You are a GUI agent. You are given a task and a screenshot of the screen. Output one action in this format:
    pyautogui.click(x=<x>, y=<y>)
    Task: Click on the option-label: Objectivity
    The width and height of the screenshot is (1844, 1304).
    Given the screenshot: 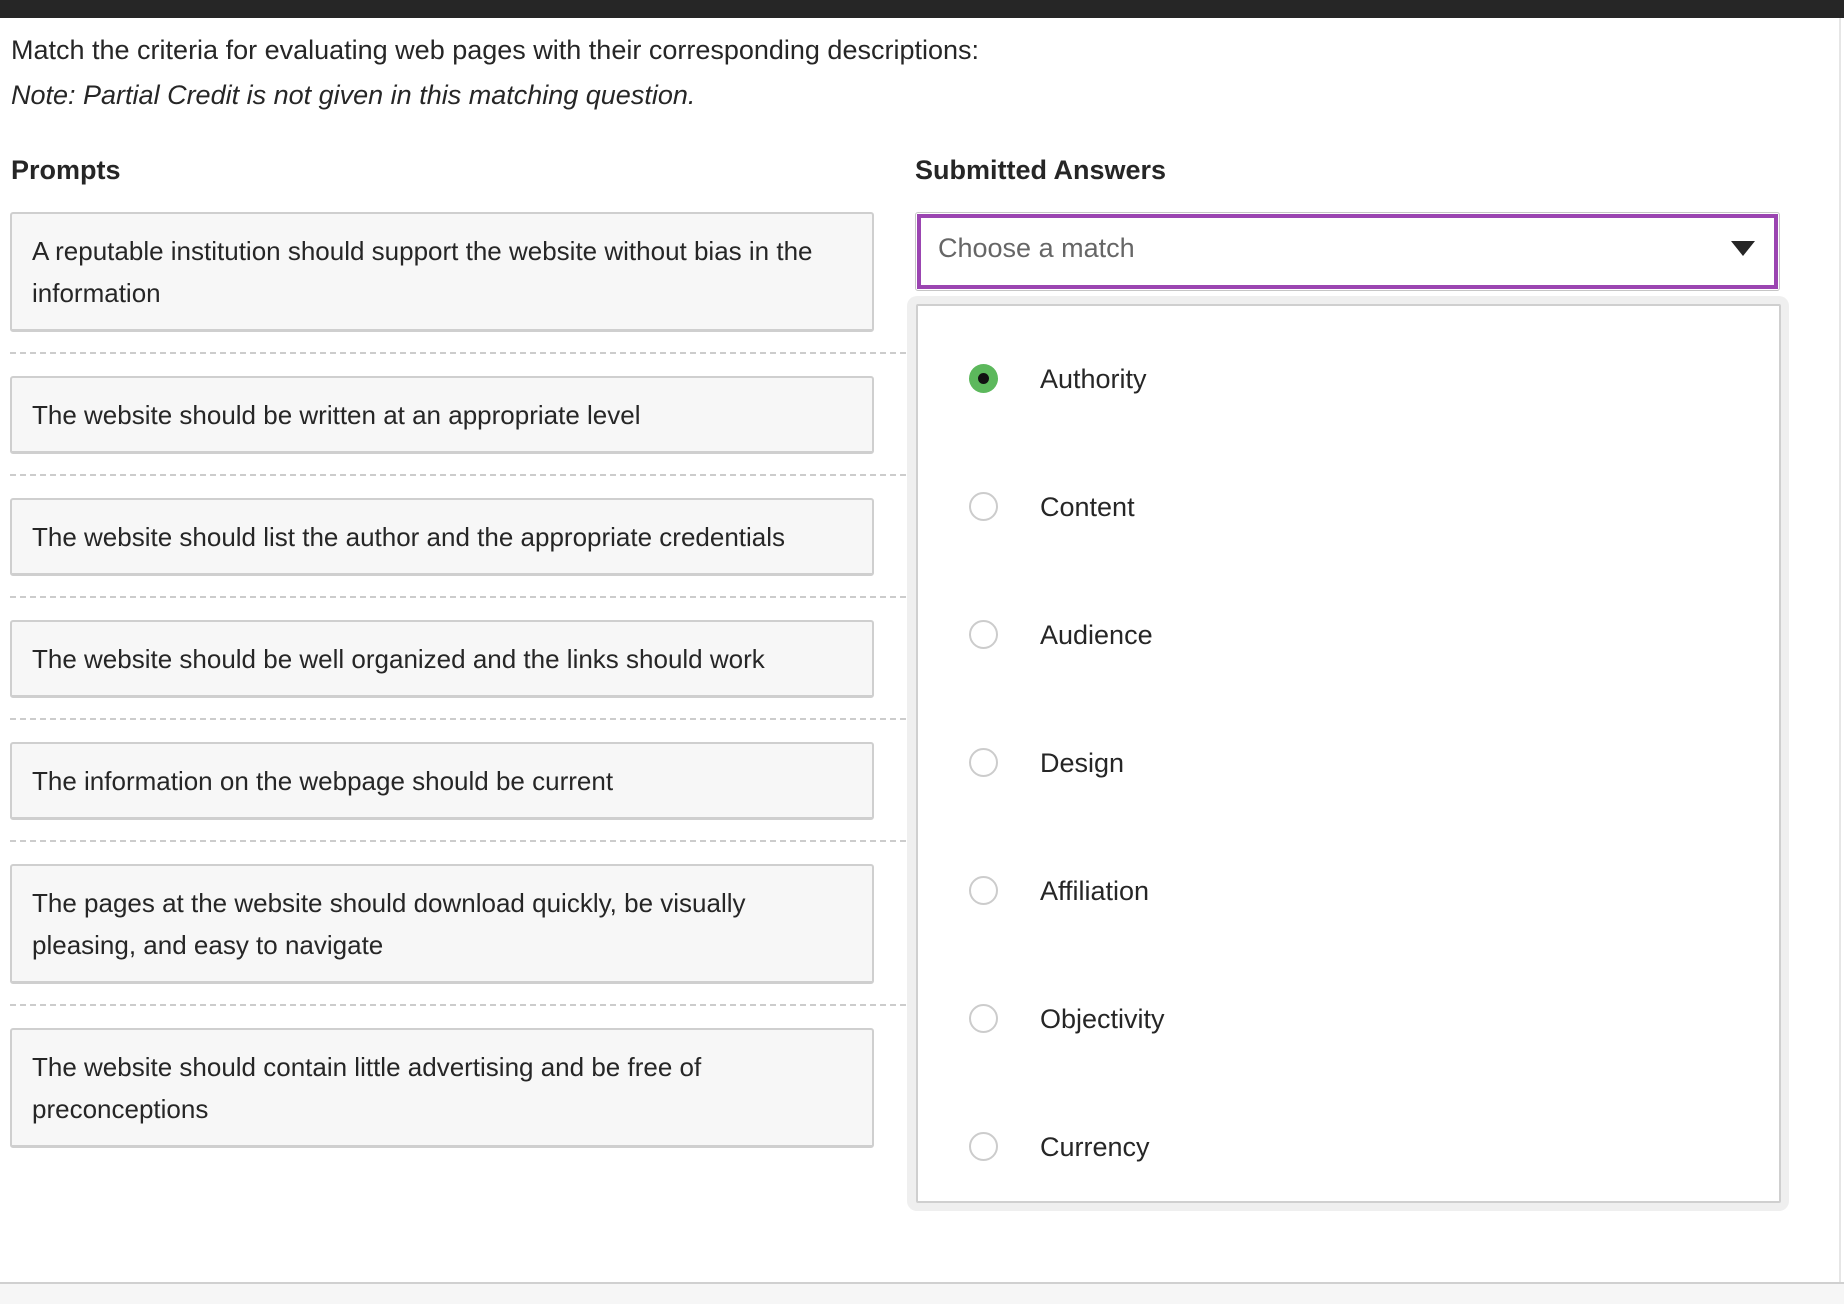 What is the action you would take?
    pyautogui.click(x=1102, y=1019)
    